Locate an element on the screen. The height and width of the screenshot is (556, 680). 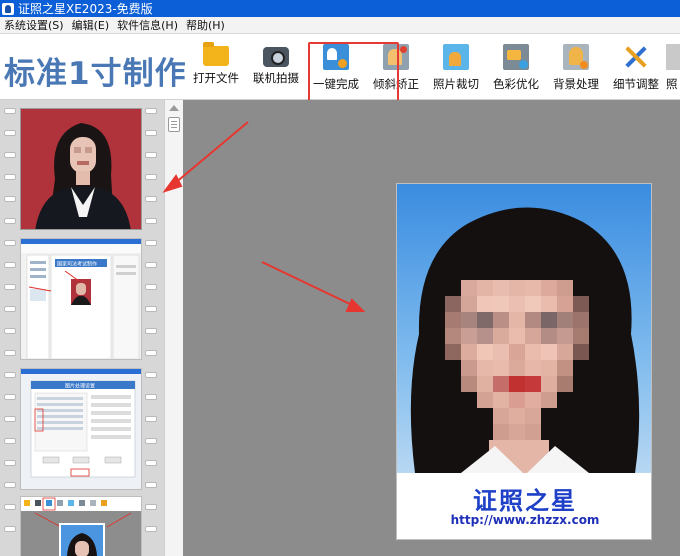
arrow-to-thumbnail-head is located at coordinates (172, 183).